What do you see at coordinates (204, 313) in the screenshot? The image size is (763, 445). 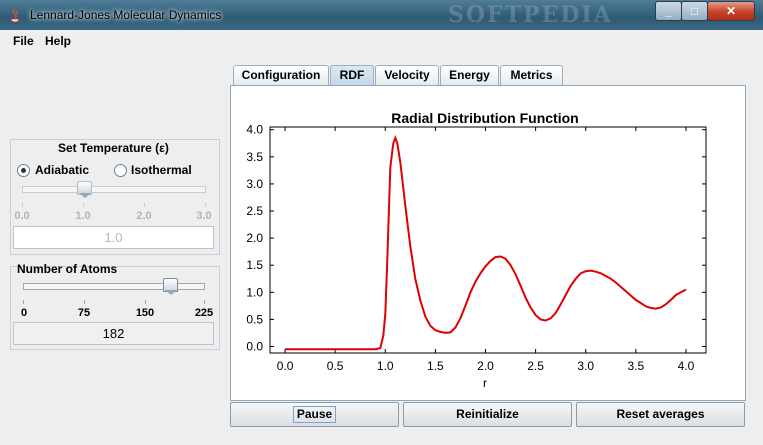 I see `atoms-tick-label: 225` at bounding box center [204, 313].